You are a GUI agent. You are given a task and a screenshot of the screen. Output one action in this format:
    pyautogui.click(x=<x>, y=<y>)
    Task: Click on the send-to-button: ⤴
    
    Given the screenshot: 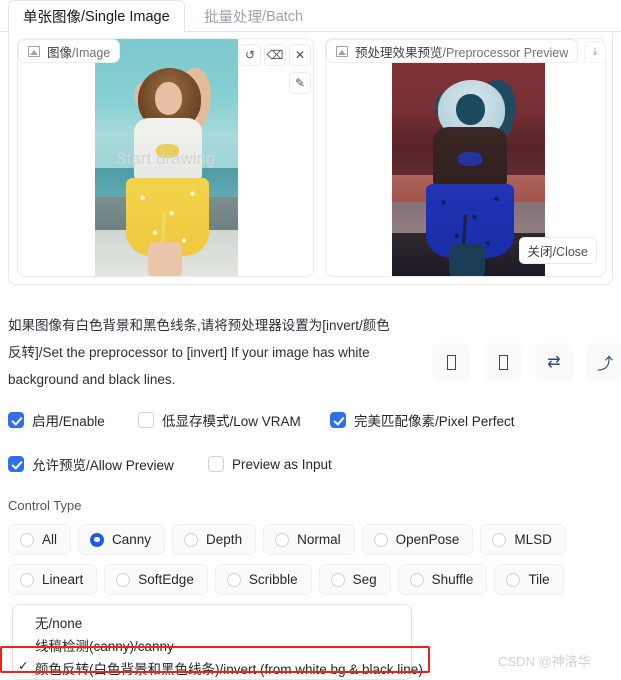 What is the action you would take?
    pyautogui.click(x=603, y=362)
    